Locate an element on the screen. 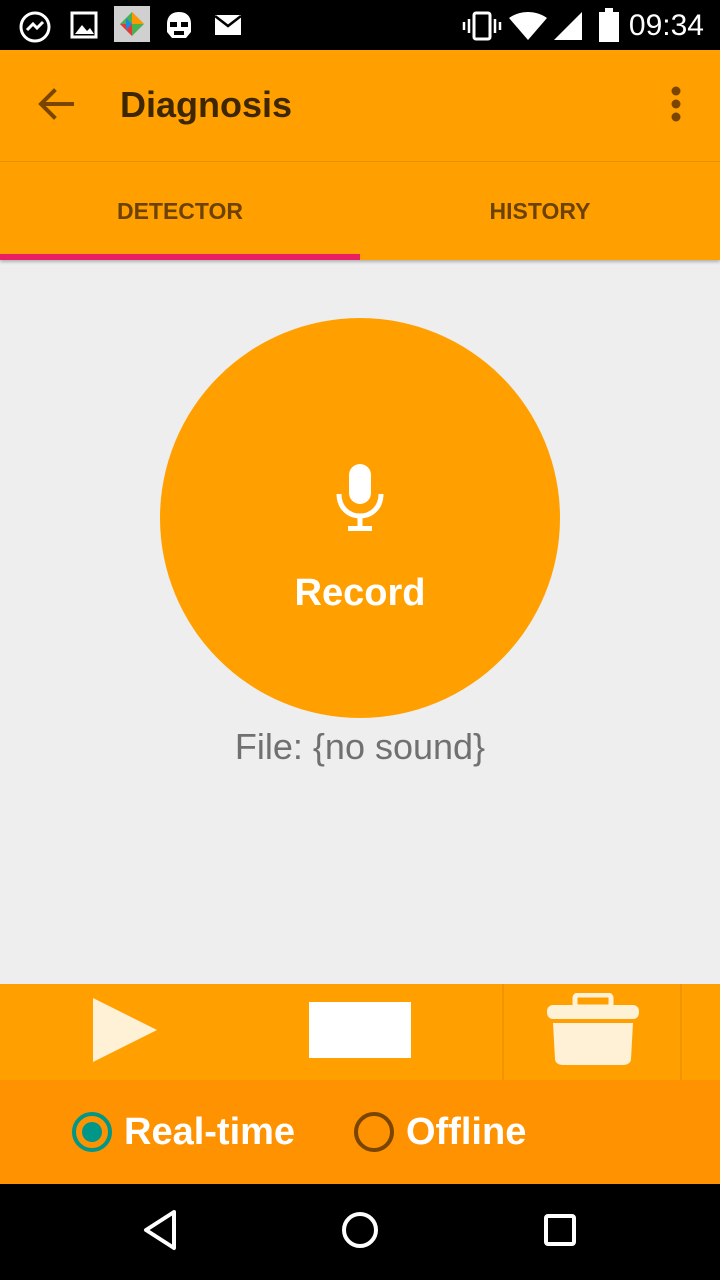 This screenshot has height=1280, width=720. page-title: Diagnosis is located at coordinates (206, 104).